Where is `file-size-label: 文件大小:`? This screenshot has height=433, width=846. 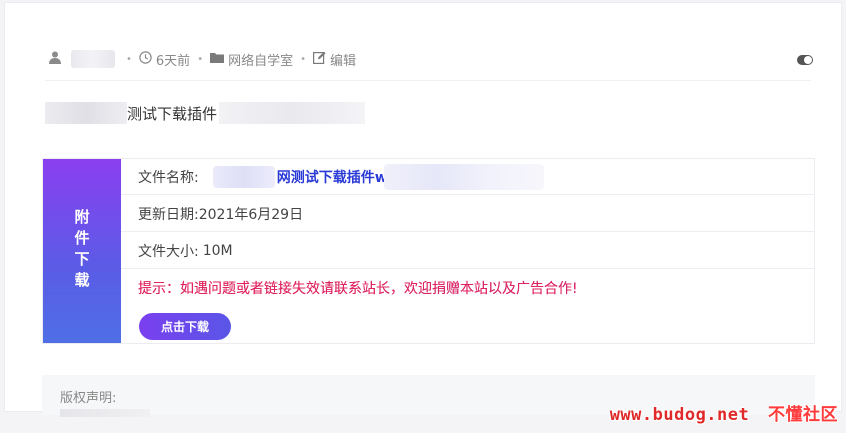 file-size-label: 文件大小: is located at coordinates (168, 251).